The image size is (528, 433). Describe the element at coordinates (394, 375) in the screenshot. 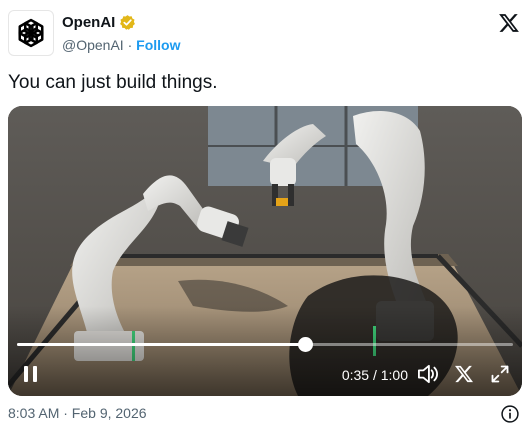

I see `duration: 1:00` at that location.